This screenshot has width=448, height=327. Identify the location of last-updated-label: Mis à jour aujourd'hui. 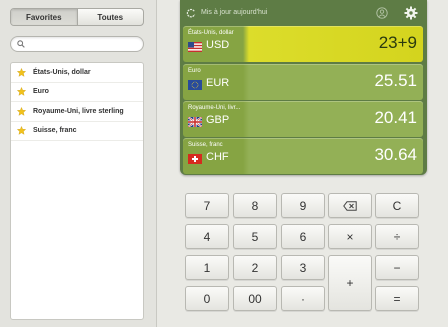
(234, 12).